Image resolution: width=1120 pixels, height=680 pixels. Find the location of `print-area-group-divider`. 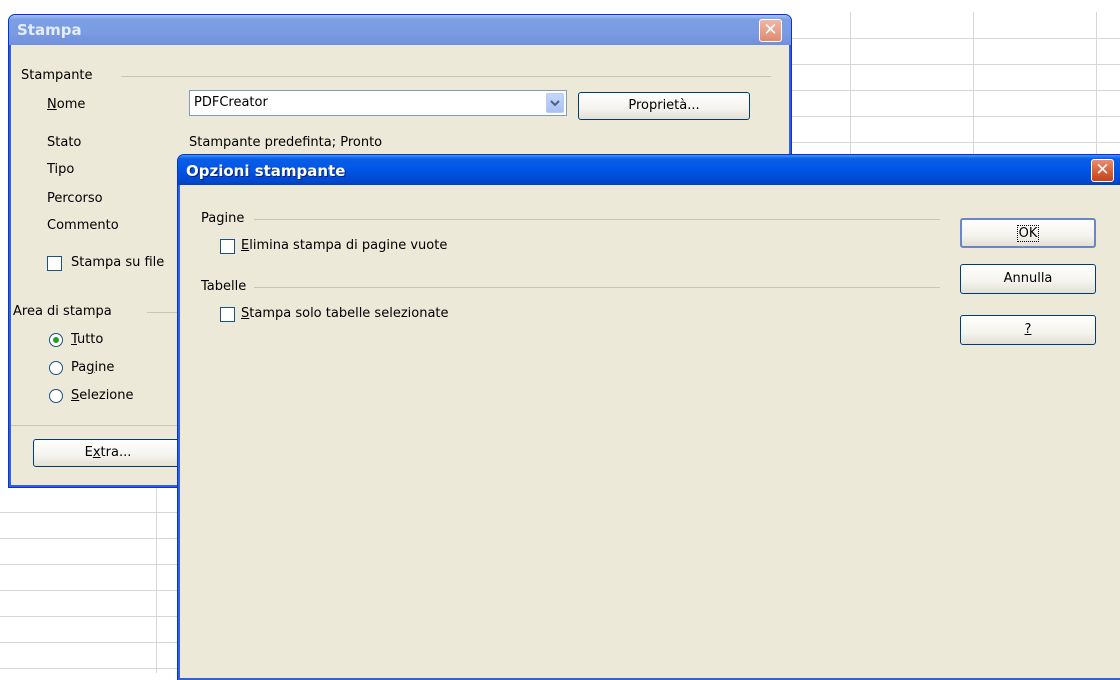

print-area-group-divider is located at coordinates (162, 312).